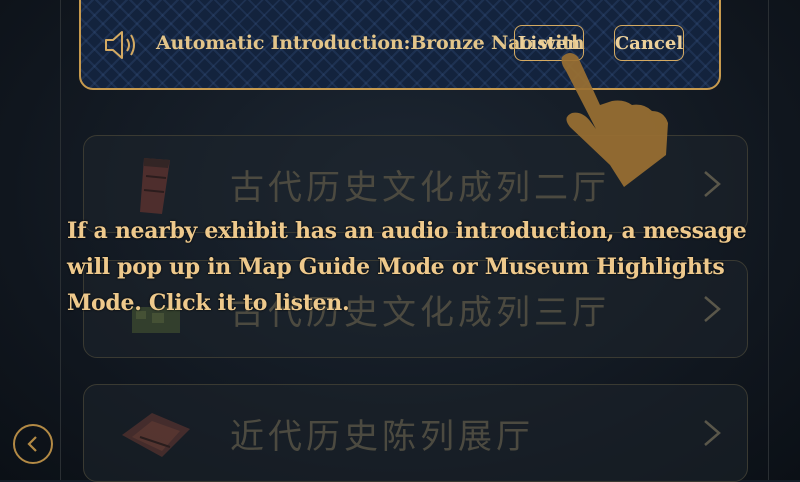 The height and width of the screenshot is (482, 800). Describe the element at coordinates (120, 45) in the screenshot. I see `speaker-icon` at that location.